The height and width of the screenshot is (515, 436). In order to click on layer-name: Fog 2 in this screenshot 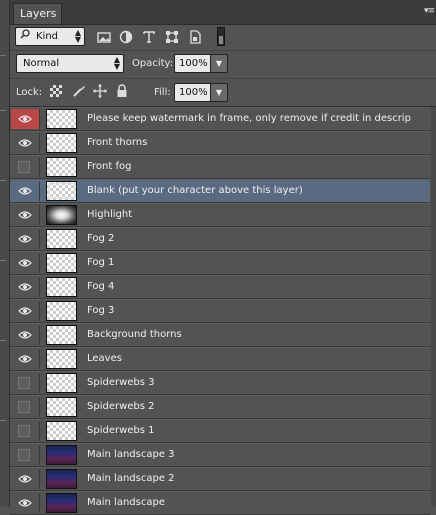, I will do `click(100, 239)`.